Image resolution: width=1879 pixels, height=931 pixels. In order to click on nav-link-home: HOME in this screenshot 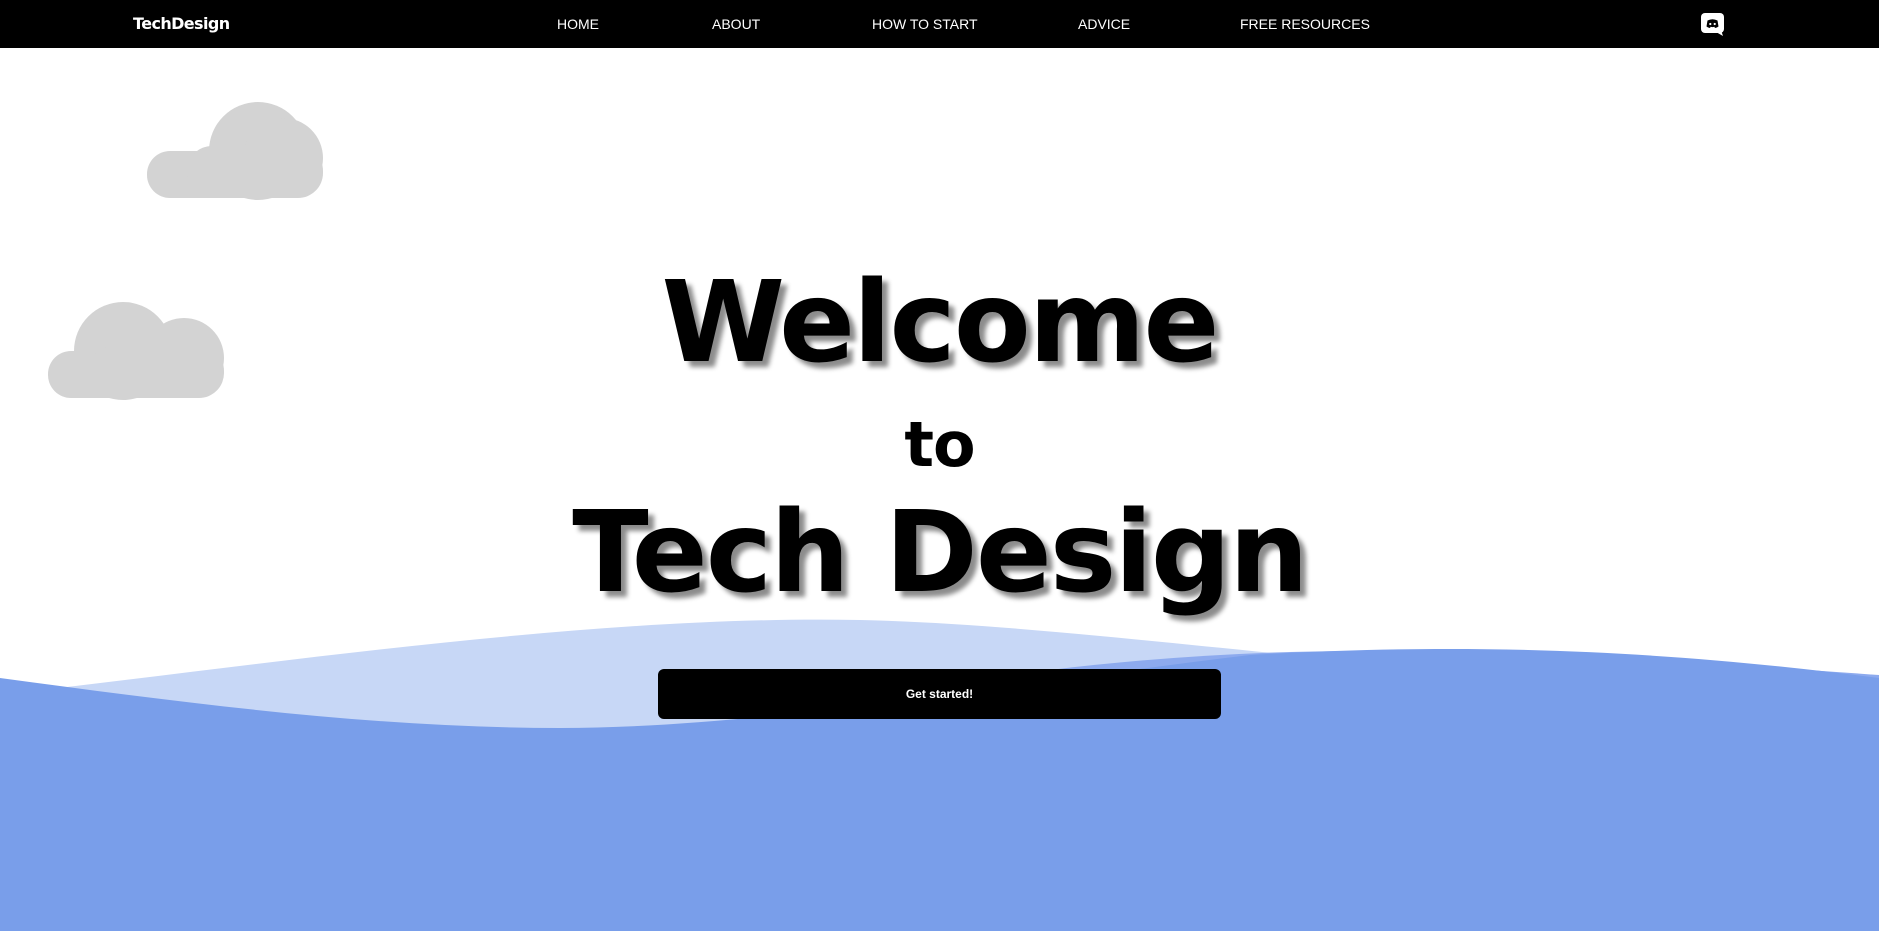, I will do `click(578, 24)`.